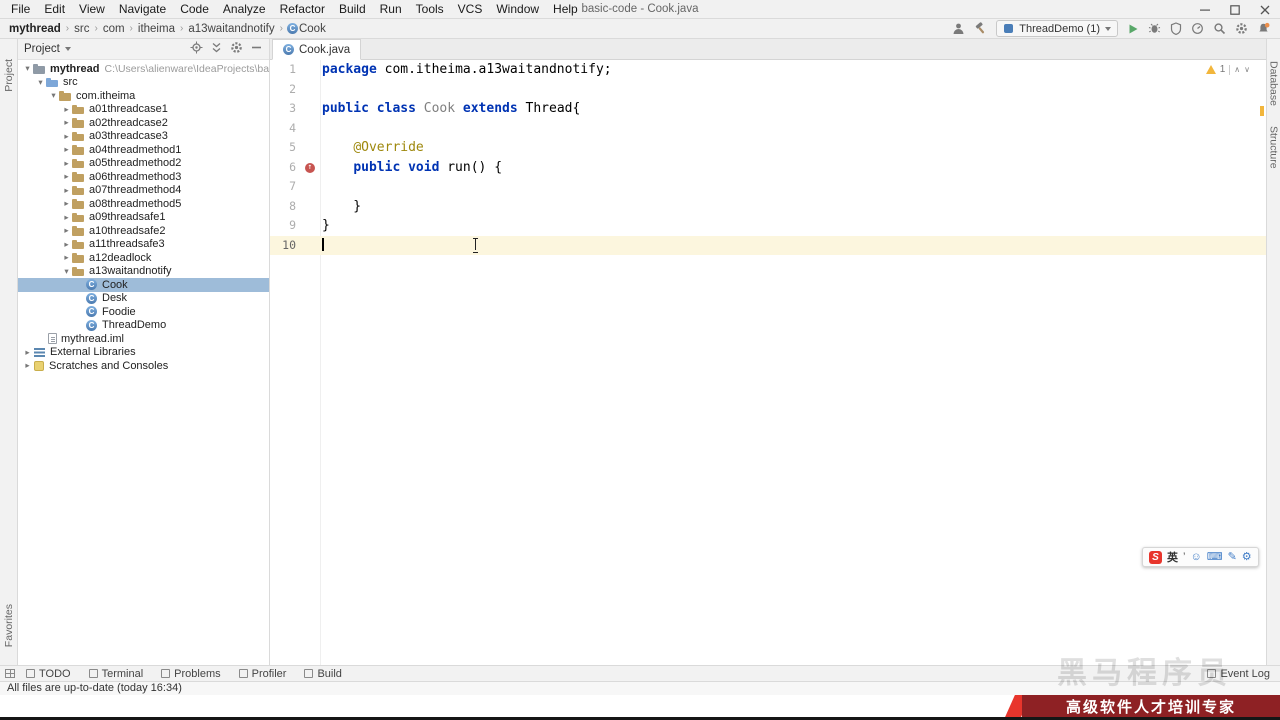 The height and width of the screenshot is (720, 1280). I want to click on panel-settings-gear-icon, so click(236, 49).